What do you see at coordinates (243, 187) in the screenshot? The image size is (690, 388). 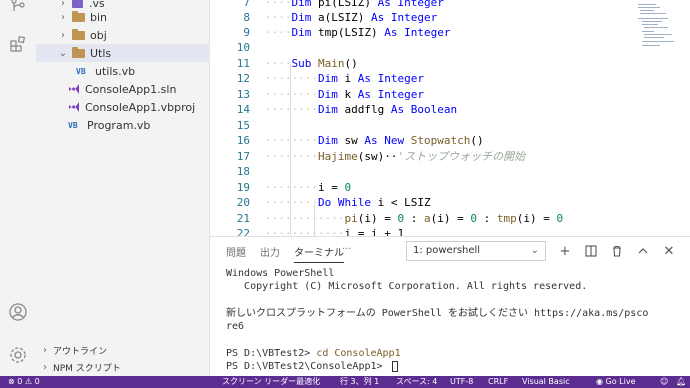 I see `line-number: 19` at bounding box center [243, 187].